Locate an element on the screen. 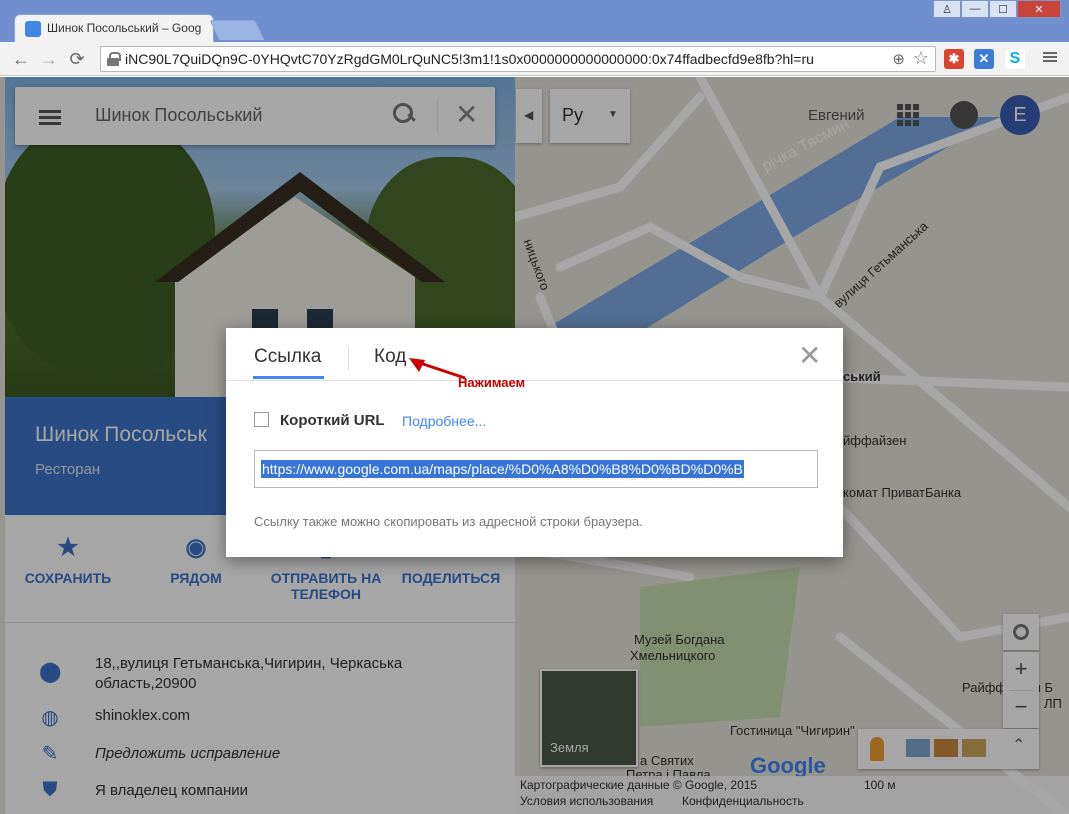  lock-icon is located at coordinates (114, 59).